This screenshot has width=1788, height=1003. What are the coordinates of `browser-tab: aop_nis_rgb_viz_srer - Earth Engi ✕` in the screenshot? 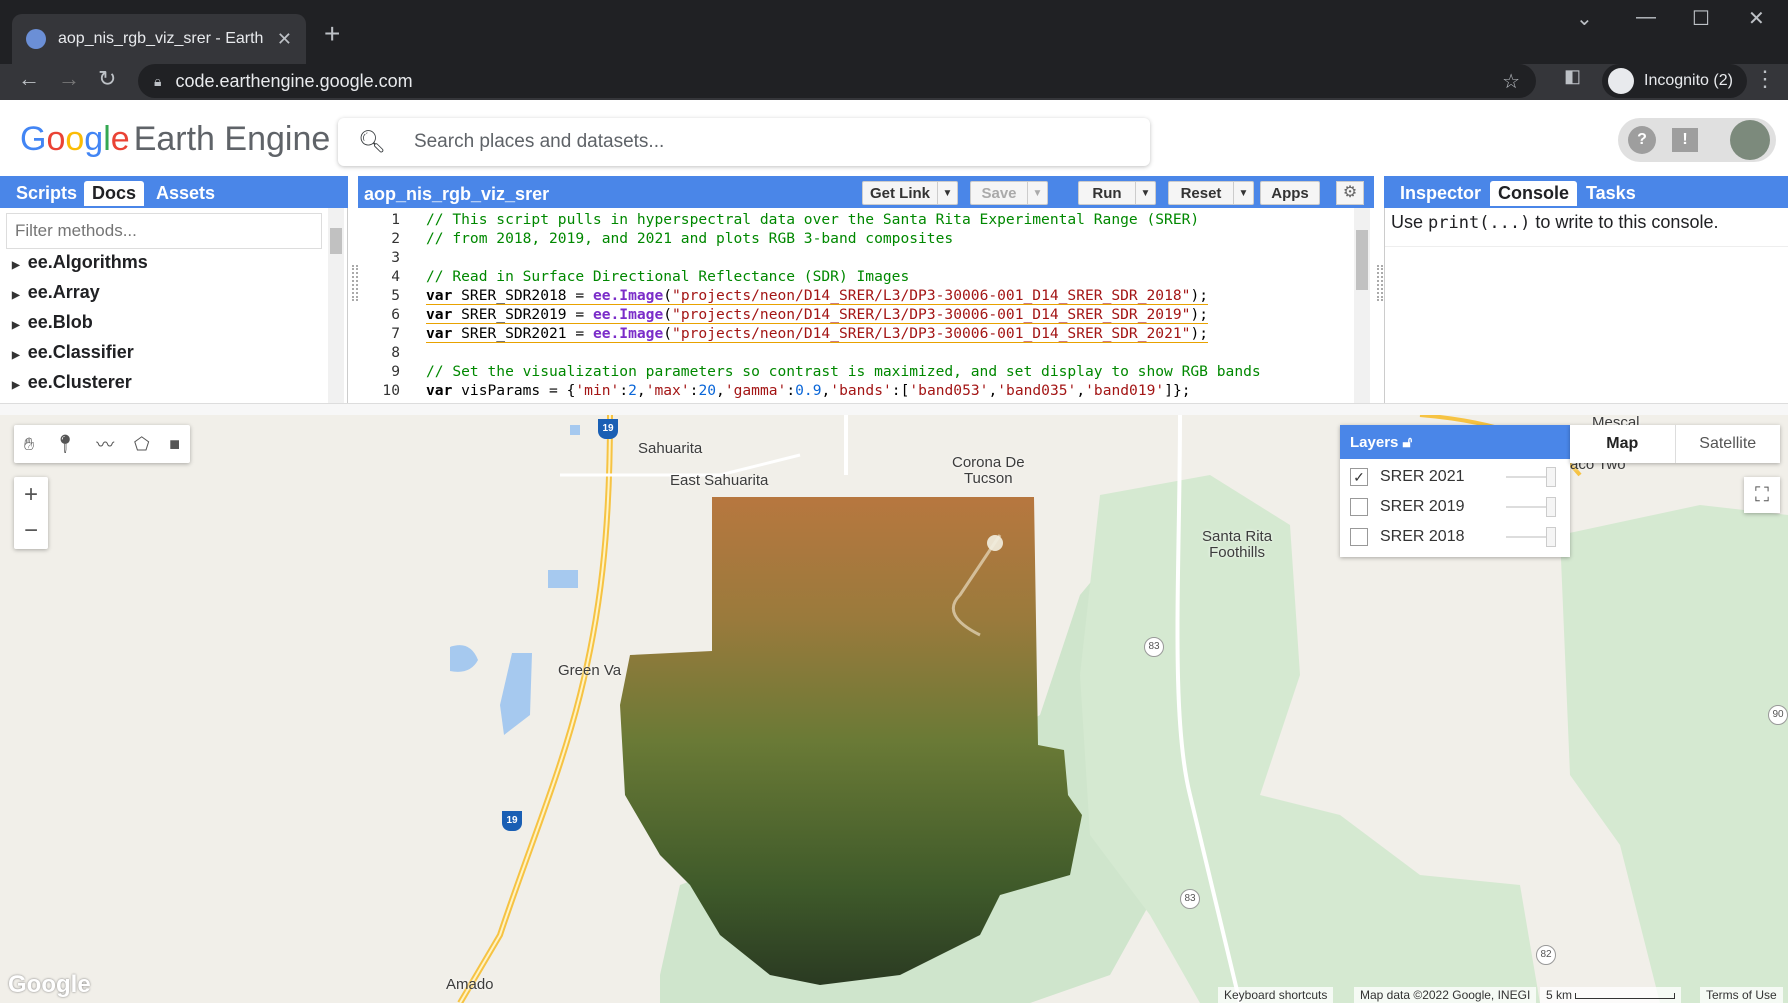 It's located at (159, 39).